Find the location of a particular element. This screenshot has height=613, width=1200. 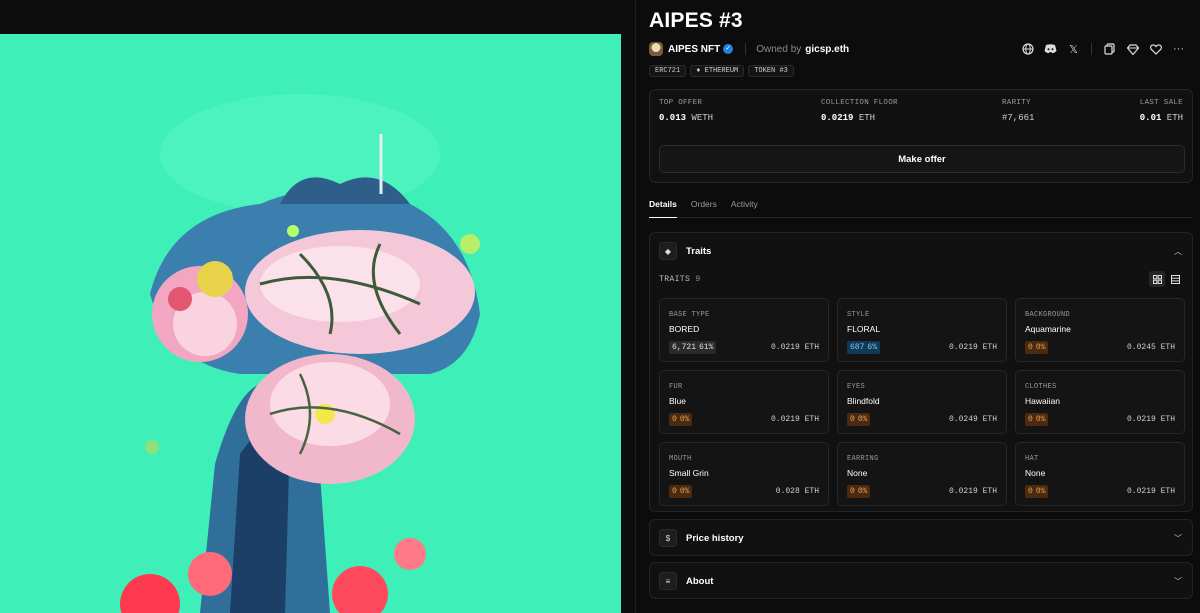

x-icon: 𝕏 is located at coordinates (1073, 49).